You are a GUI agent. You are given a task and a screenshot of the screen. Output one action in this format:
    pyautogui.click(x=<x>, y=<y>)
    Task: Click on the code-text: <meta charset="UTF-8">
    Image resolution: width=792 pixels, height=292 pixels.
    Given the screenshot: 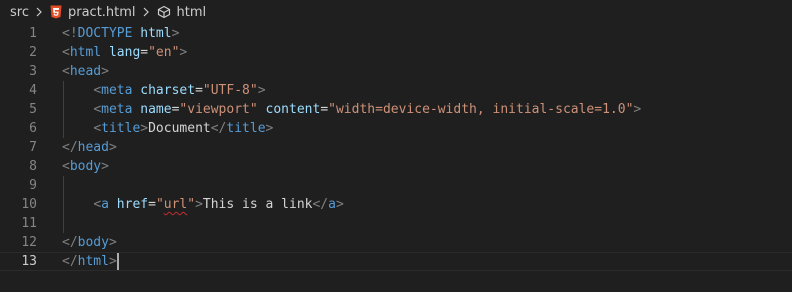 What is the action you would take?
    pyautogui.click(x=164, y=90)
    